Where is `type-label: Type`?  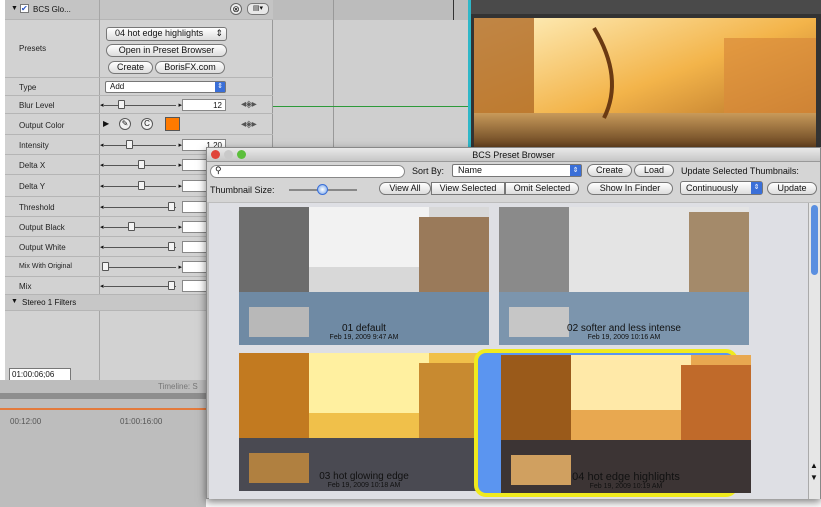 type-label: Type is located at coordinates (28, 87).